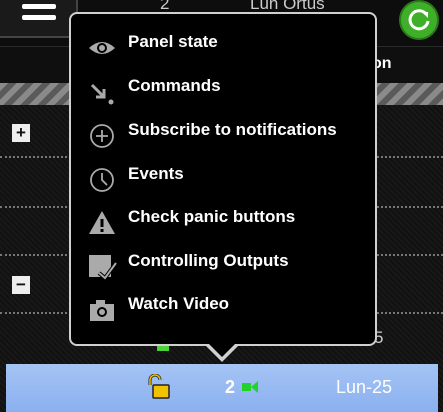 The image size is (443, 412). I want to click on refresh-button, so click(419, 20).